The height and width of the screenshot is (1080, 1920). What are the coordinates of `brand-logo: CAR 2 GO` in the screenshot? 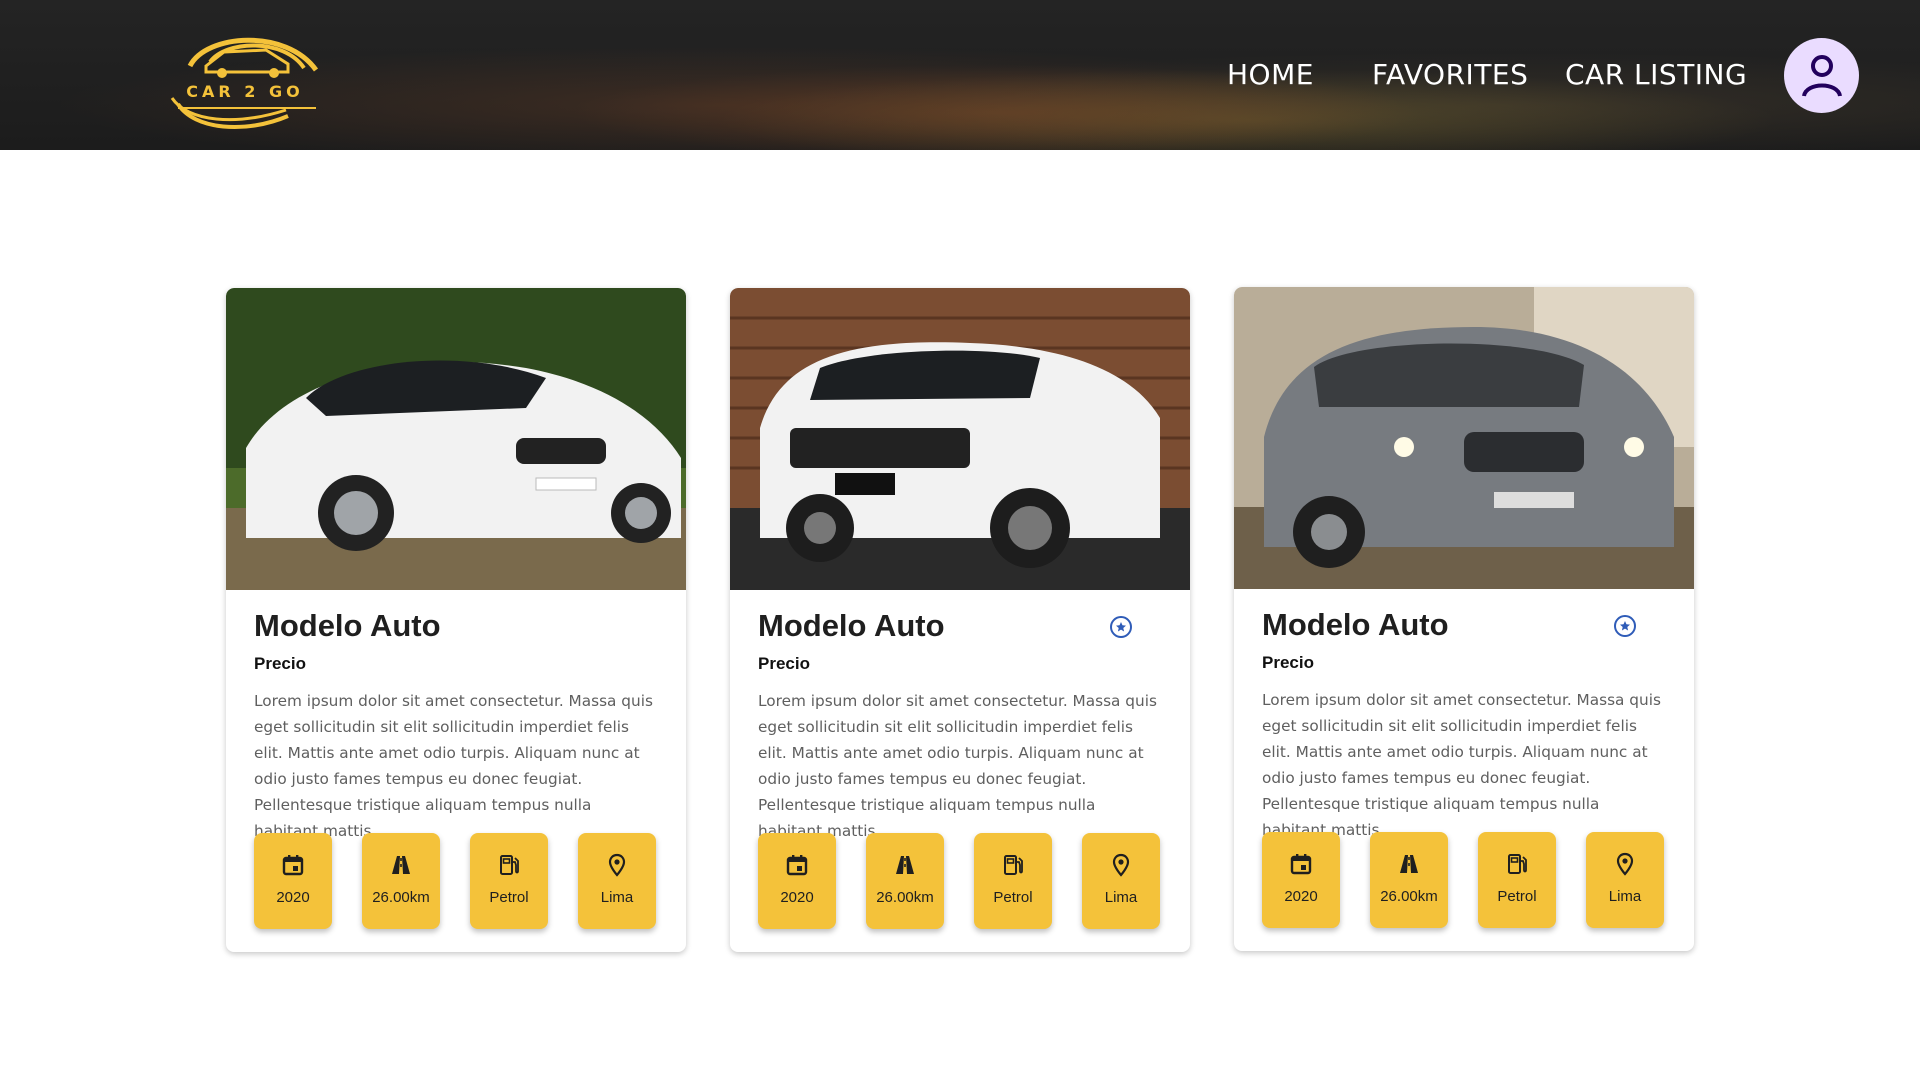 It's located at (246, 80).